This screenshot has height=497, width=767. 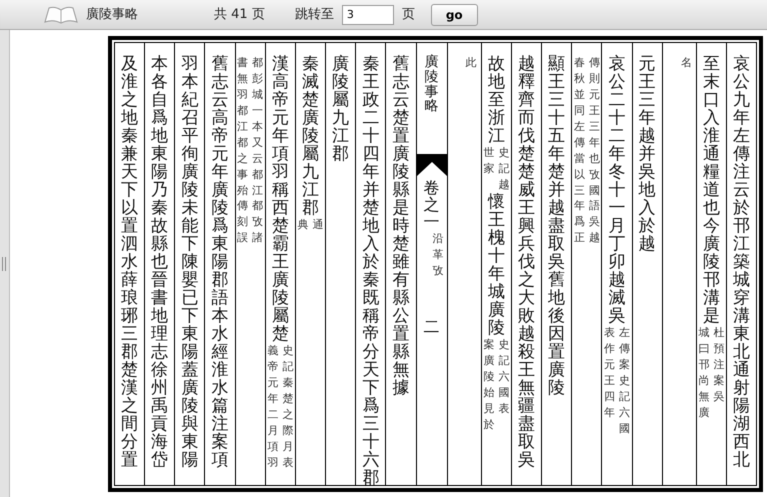 I want to click on annotation-text: 史記秦楚之際月表, so click(x=288, y=407).